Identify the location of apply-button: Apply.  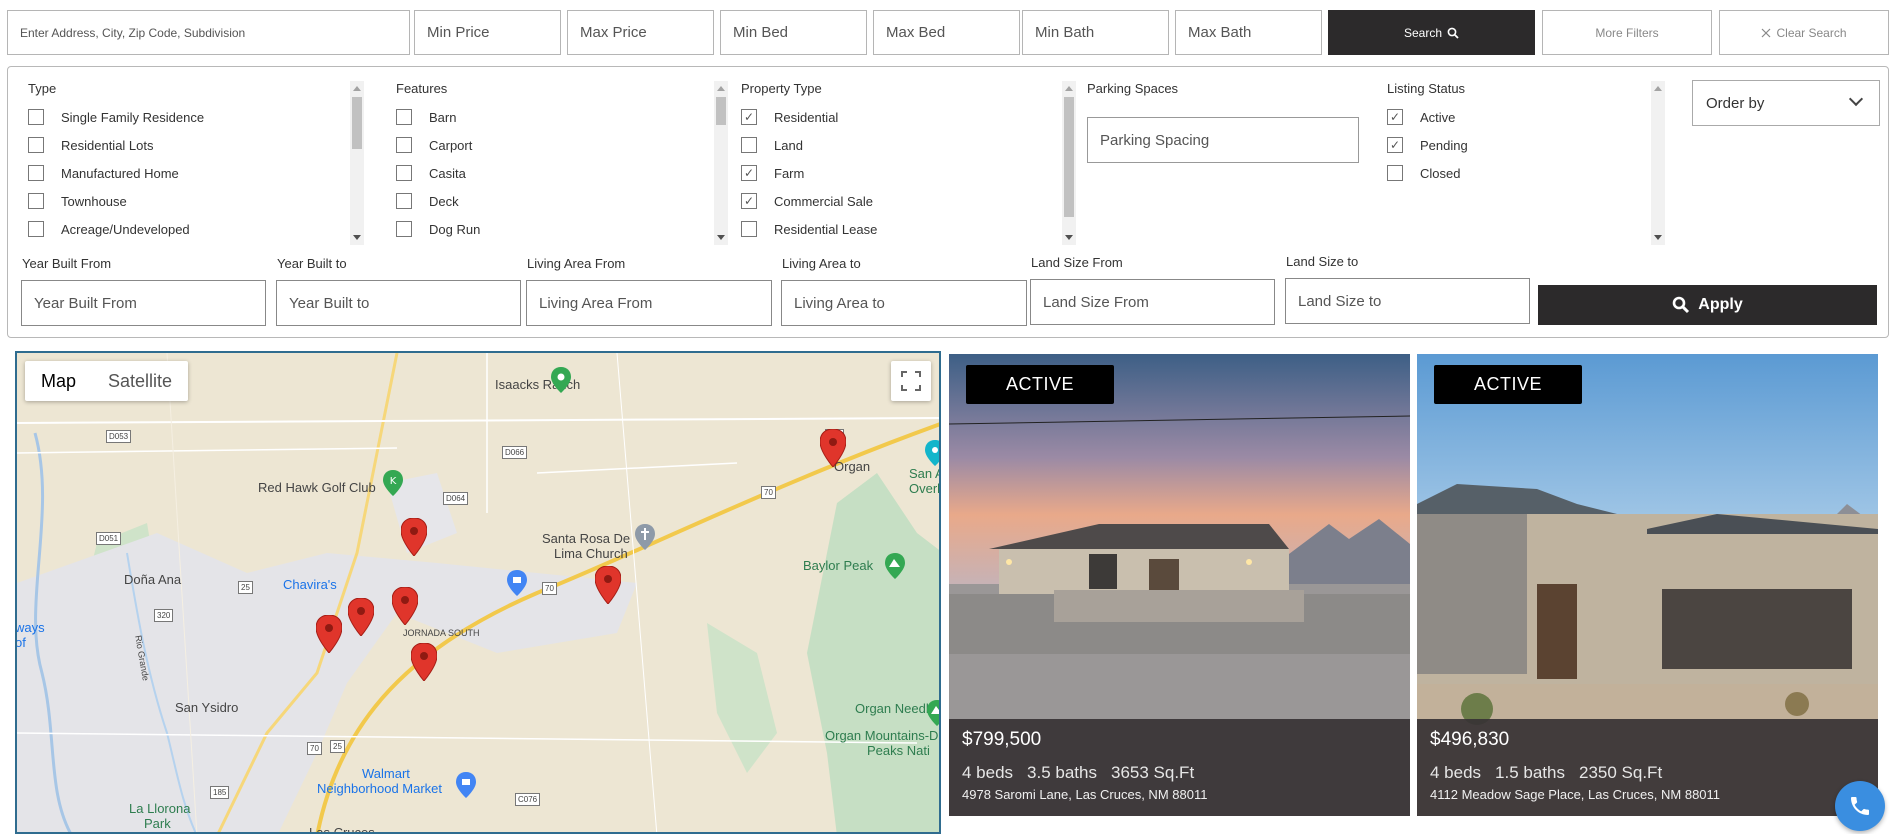
(1707, 305).